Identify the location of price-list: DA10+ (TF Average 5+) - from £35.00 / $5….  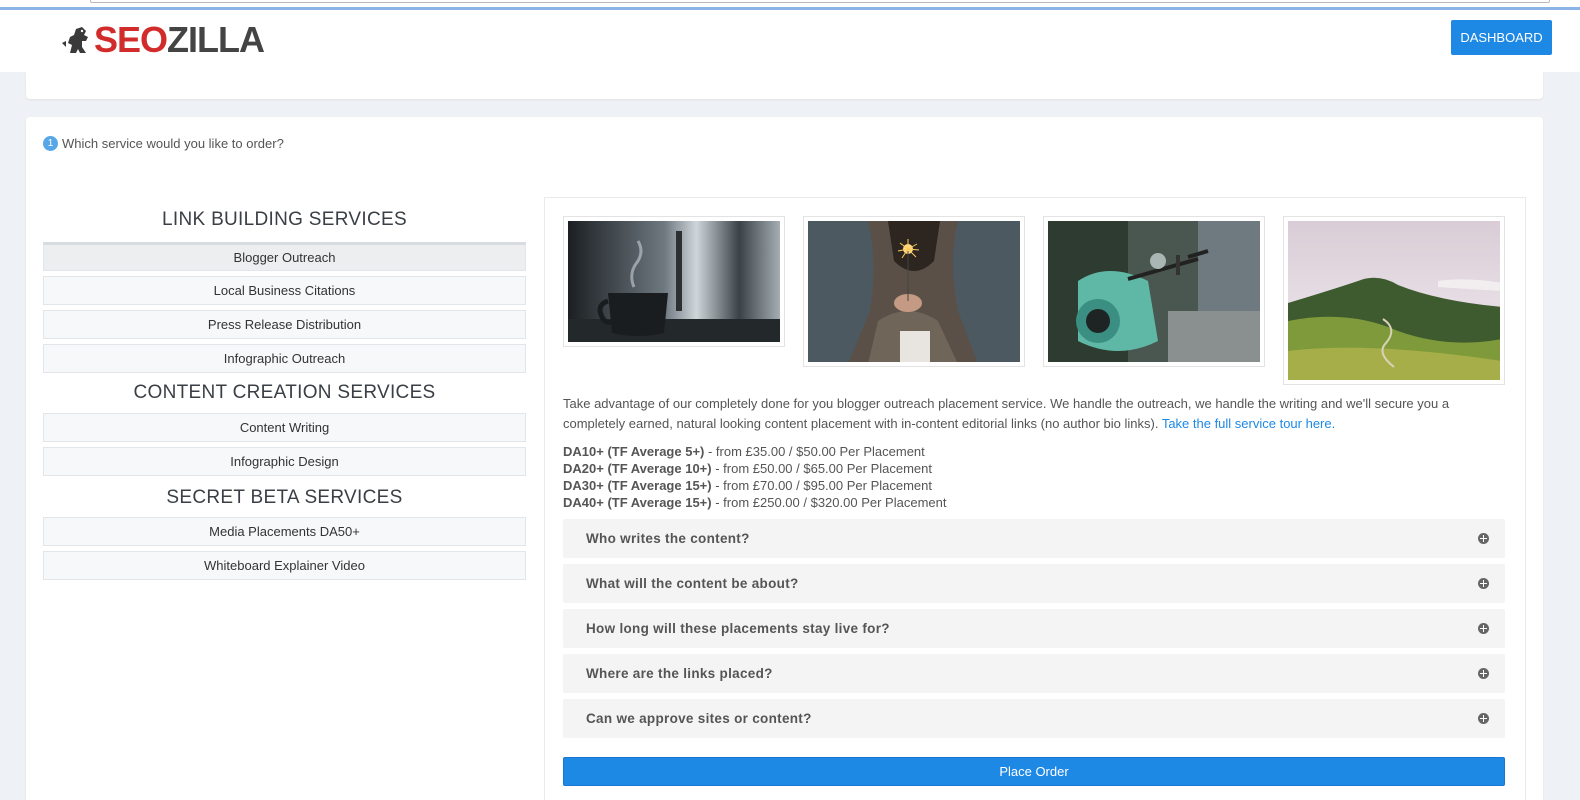
(754, 477).